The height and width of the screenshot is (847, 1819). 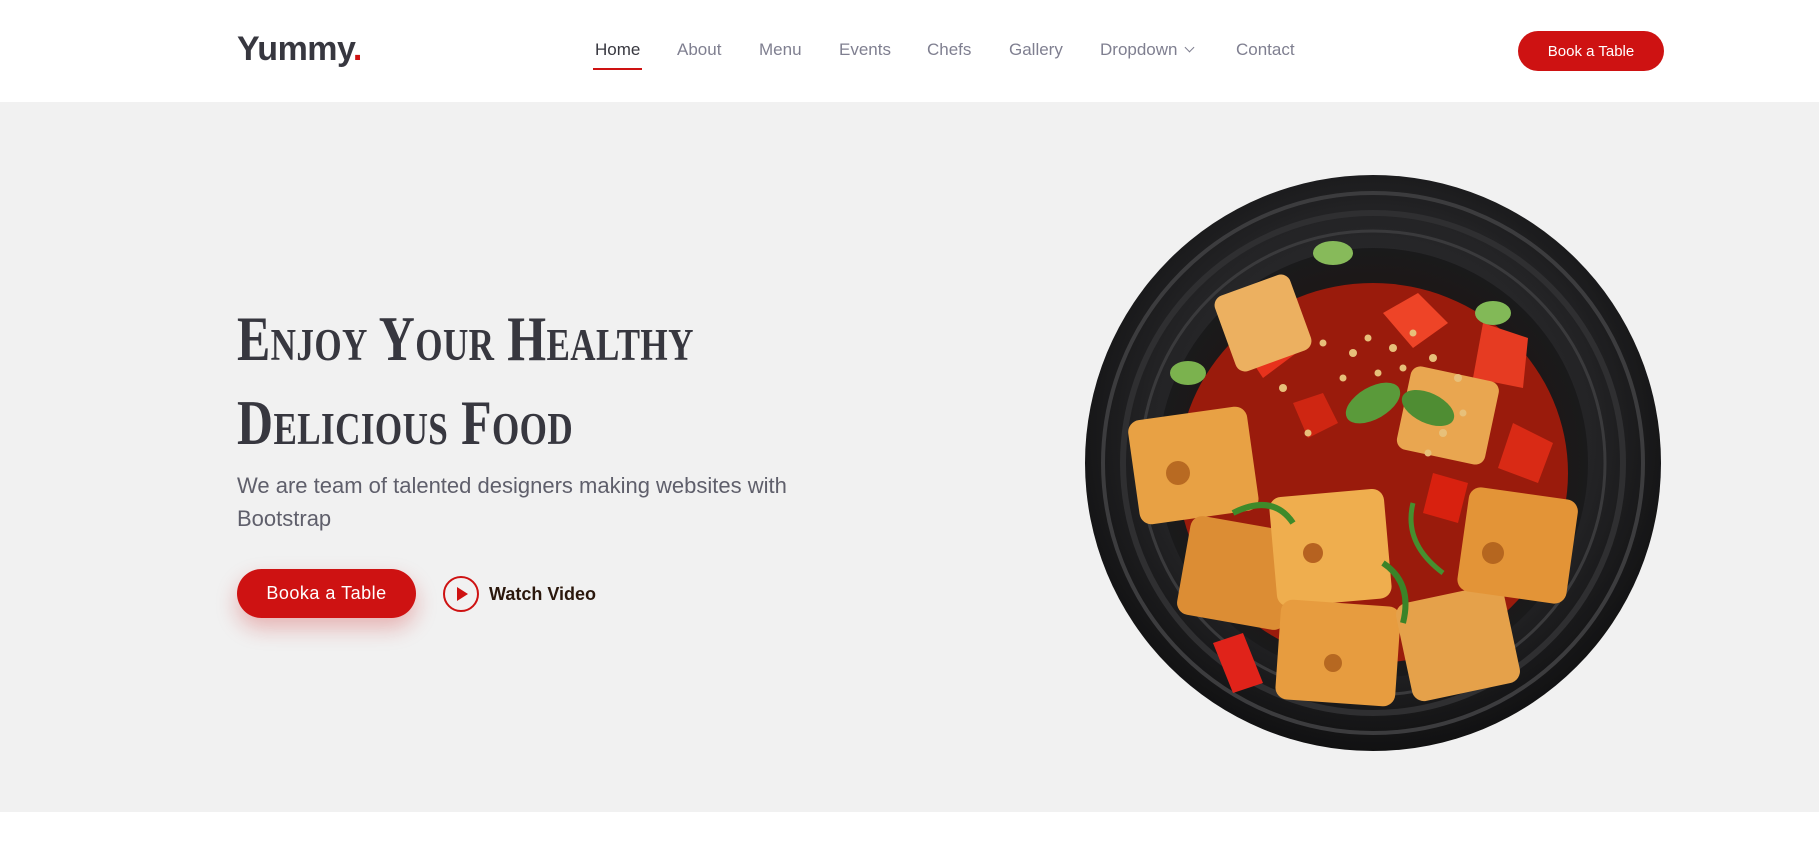 What do you see at coordinates (326, 593) in the screenshot?
I see `book-table-button: Booka a Table` at bounding box center [326, 593].